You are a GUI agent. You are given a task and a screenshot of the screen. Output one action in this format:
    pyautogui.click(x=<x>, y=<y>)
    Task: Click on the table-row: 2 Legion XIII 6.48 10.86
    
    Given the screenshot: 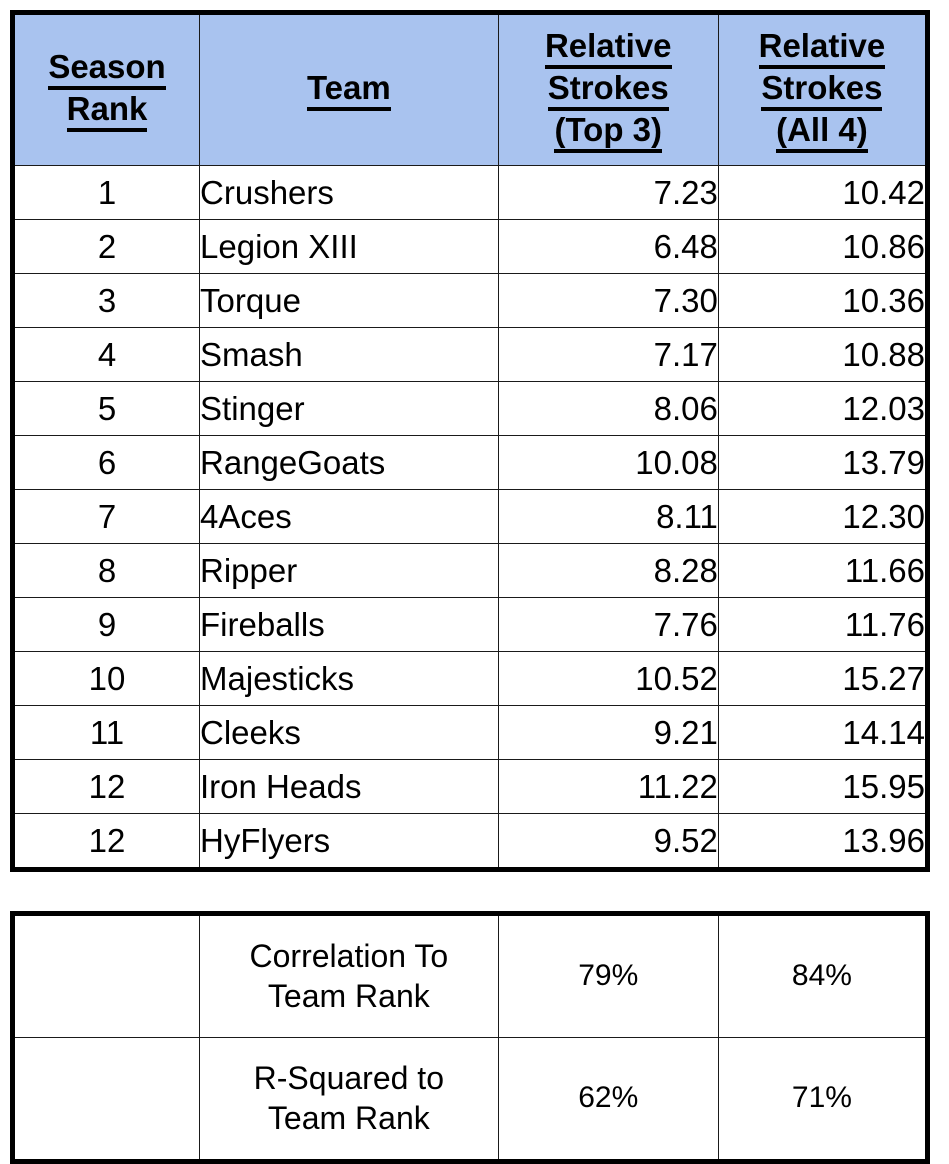 What is the action you would take?
    pyautogui.click(x=470, y=246)
    